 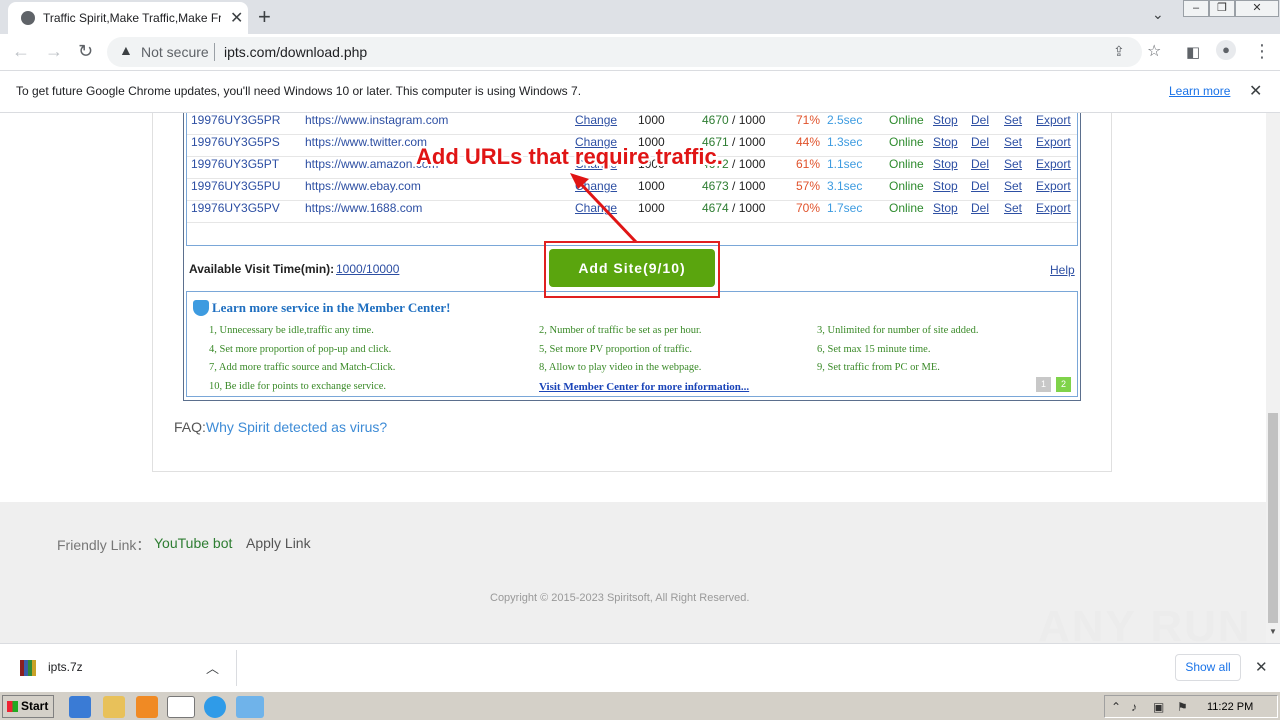 I want to click on sidepanel-icon: ◧, so click(x=1193, y=52).